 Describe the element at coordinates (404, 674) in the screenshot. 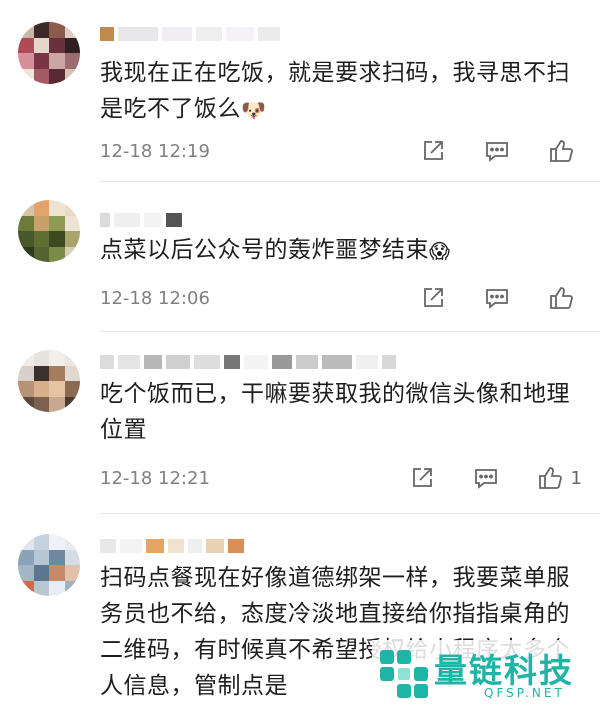

I see `logo-icon` at that location.